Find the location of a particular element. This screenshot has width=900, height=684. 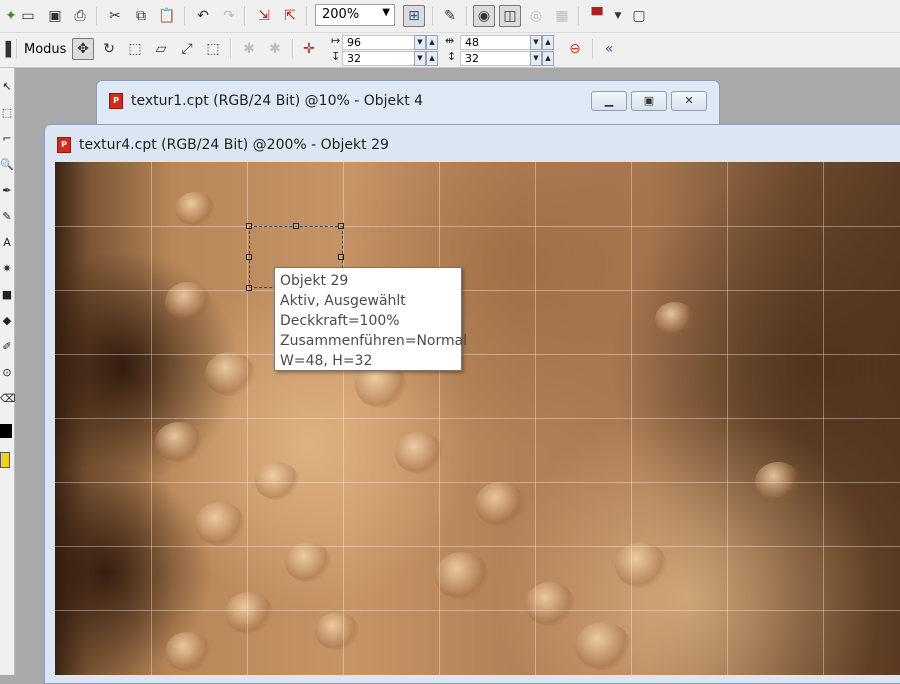

width-icon: ⇹ is located at coordinates (450, 40).